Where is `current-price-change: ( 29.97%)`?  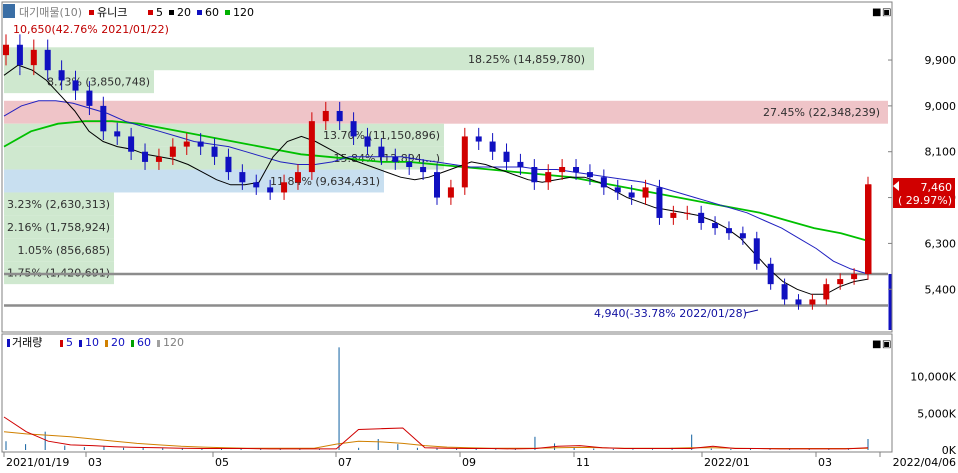
current-price-change: ( 29.97%) is located at coordinates (925, 200).